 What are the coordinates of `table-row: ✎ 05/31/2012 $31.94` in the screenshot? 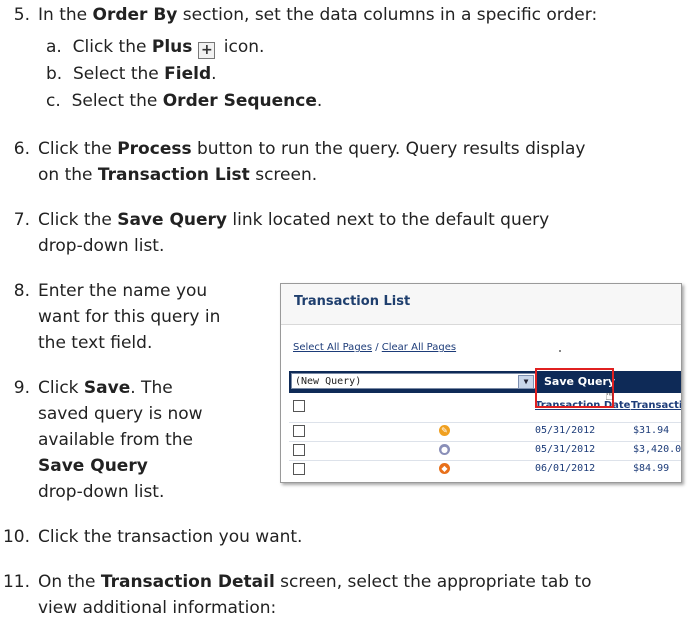 It's located at (485, 430).